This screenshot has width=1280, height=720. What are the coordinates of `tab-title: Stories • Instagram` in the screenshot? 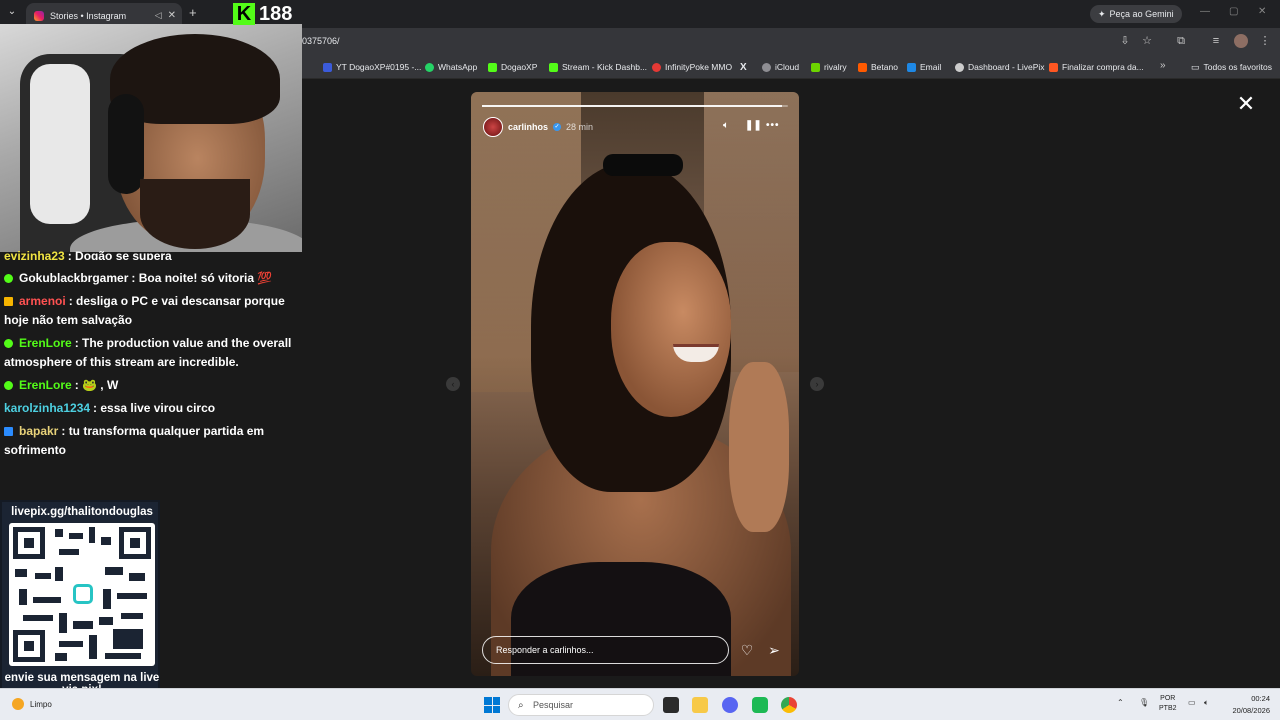 It's located at (88, 15).